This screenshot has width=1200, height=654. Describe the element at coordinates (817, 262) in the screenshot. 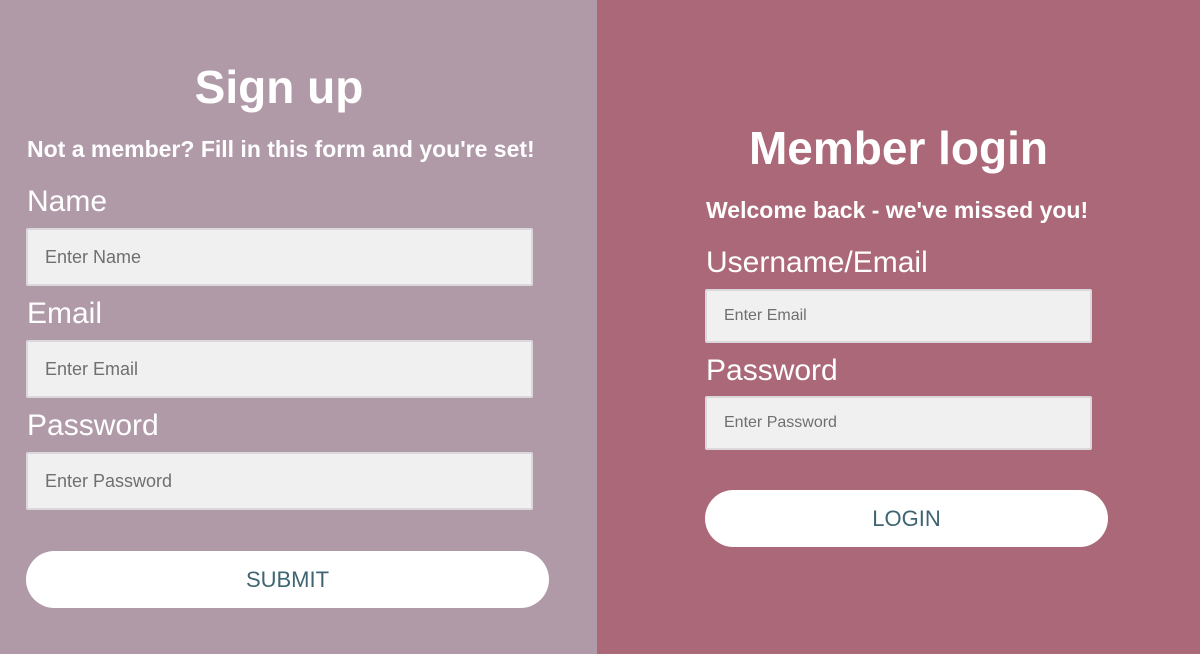

I see `username-label: Username/Email` at that location.